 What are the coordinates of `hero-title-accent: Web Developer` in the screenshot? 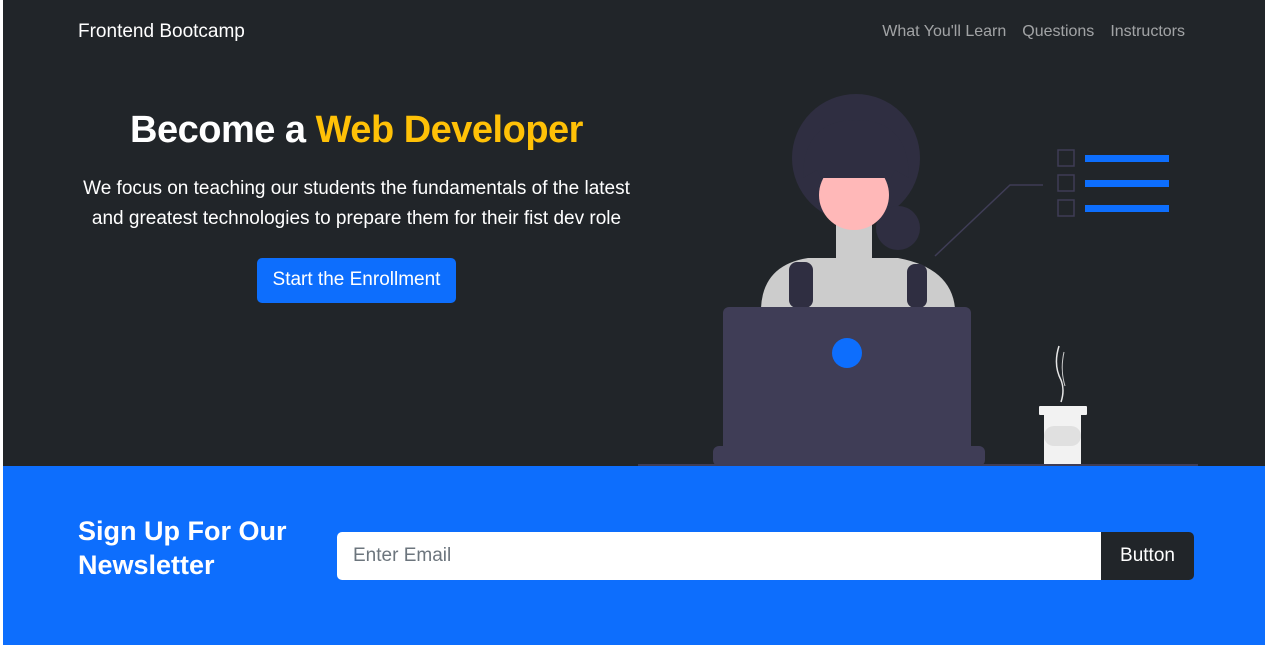 It's located at (449, 130).